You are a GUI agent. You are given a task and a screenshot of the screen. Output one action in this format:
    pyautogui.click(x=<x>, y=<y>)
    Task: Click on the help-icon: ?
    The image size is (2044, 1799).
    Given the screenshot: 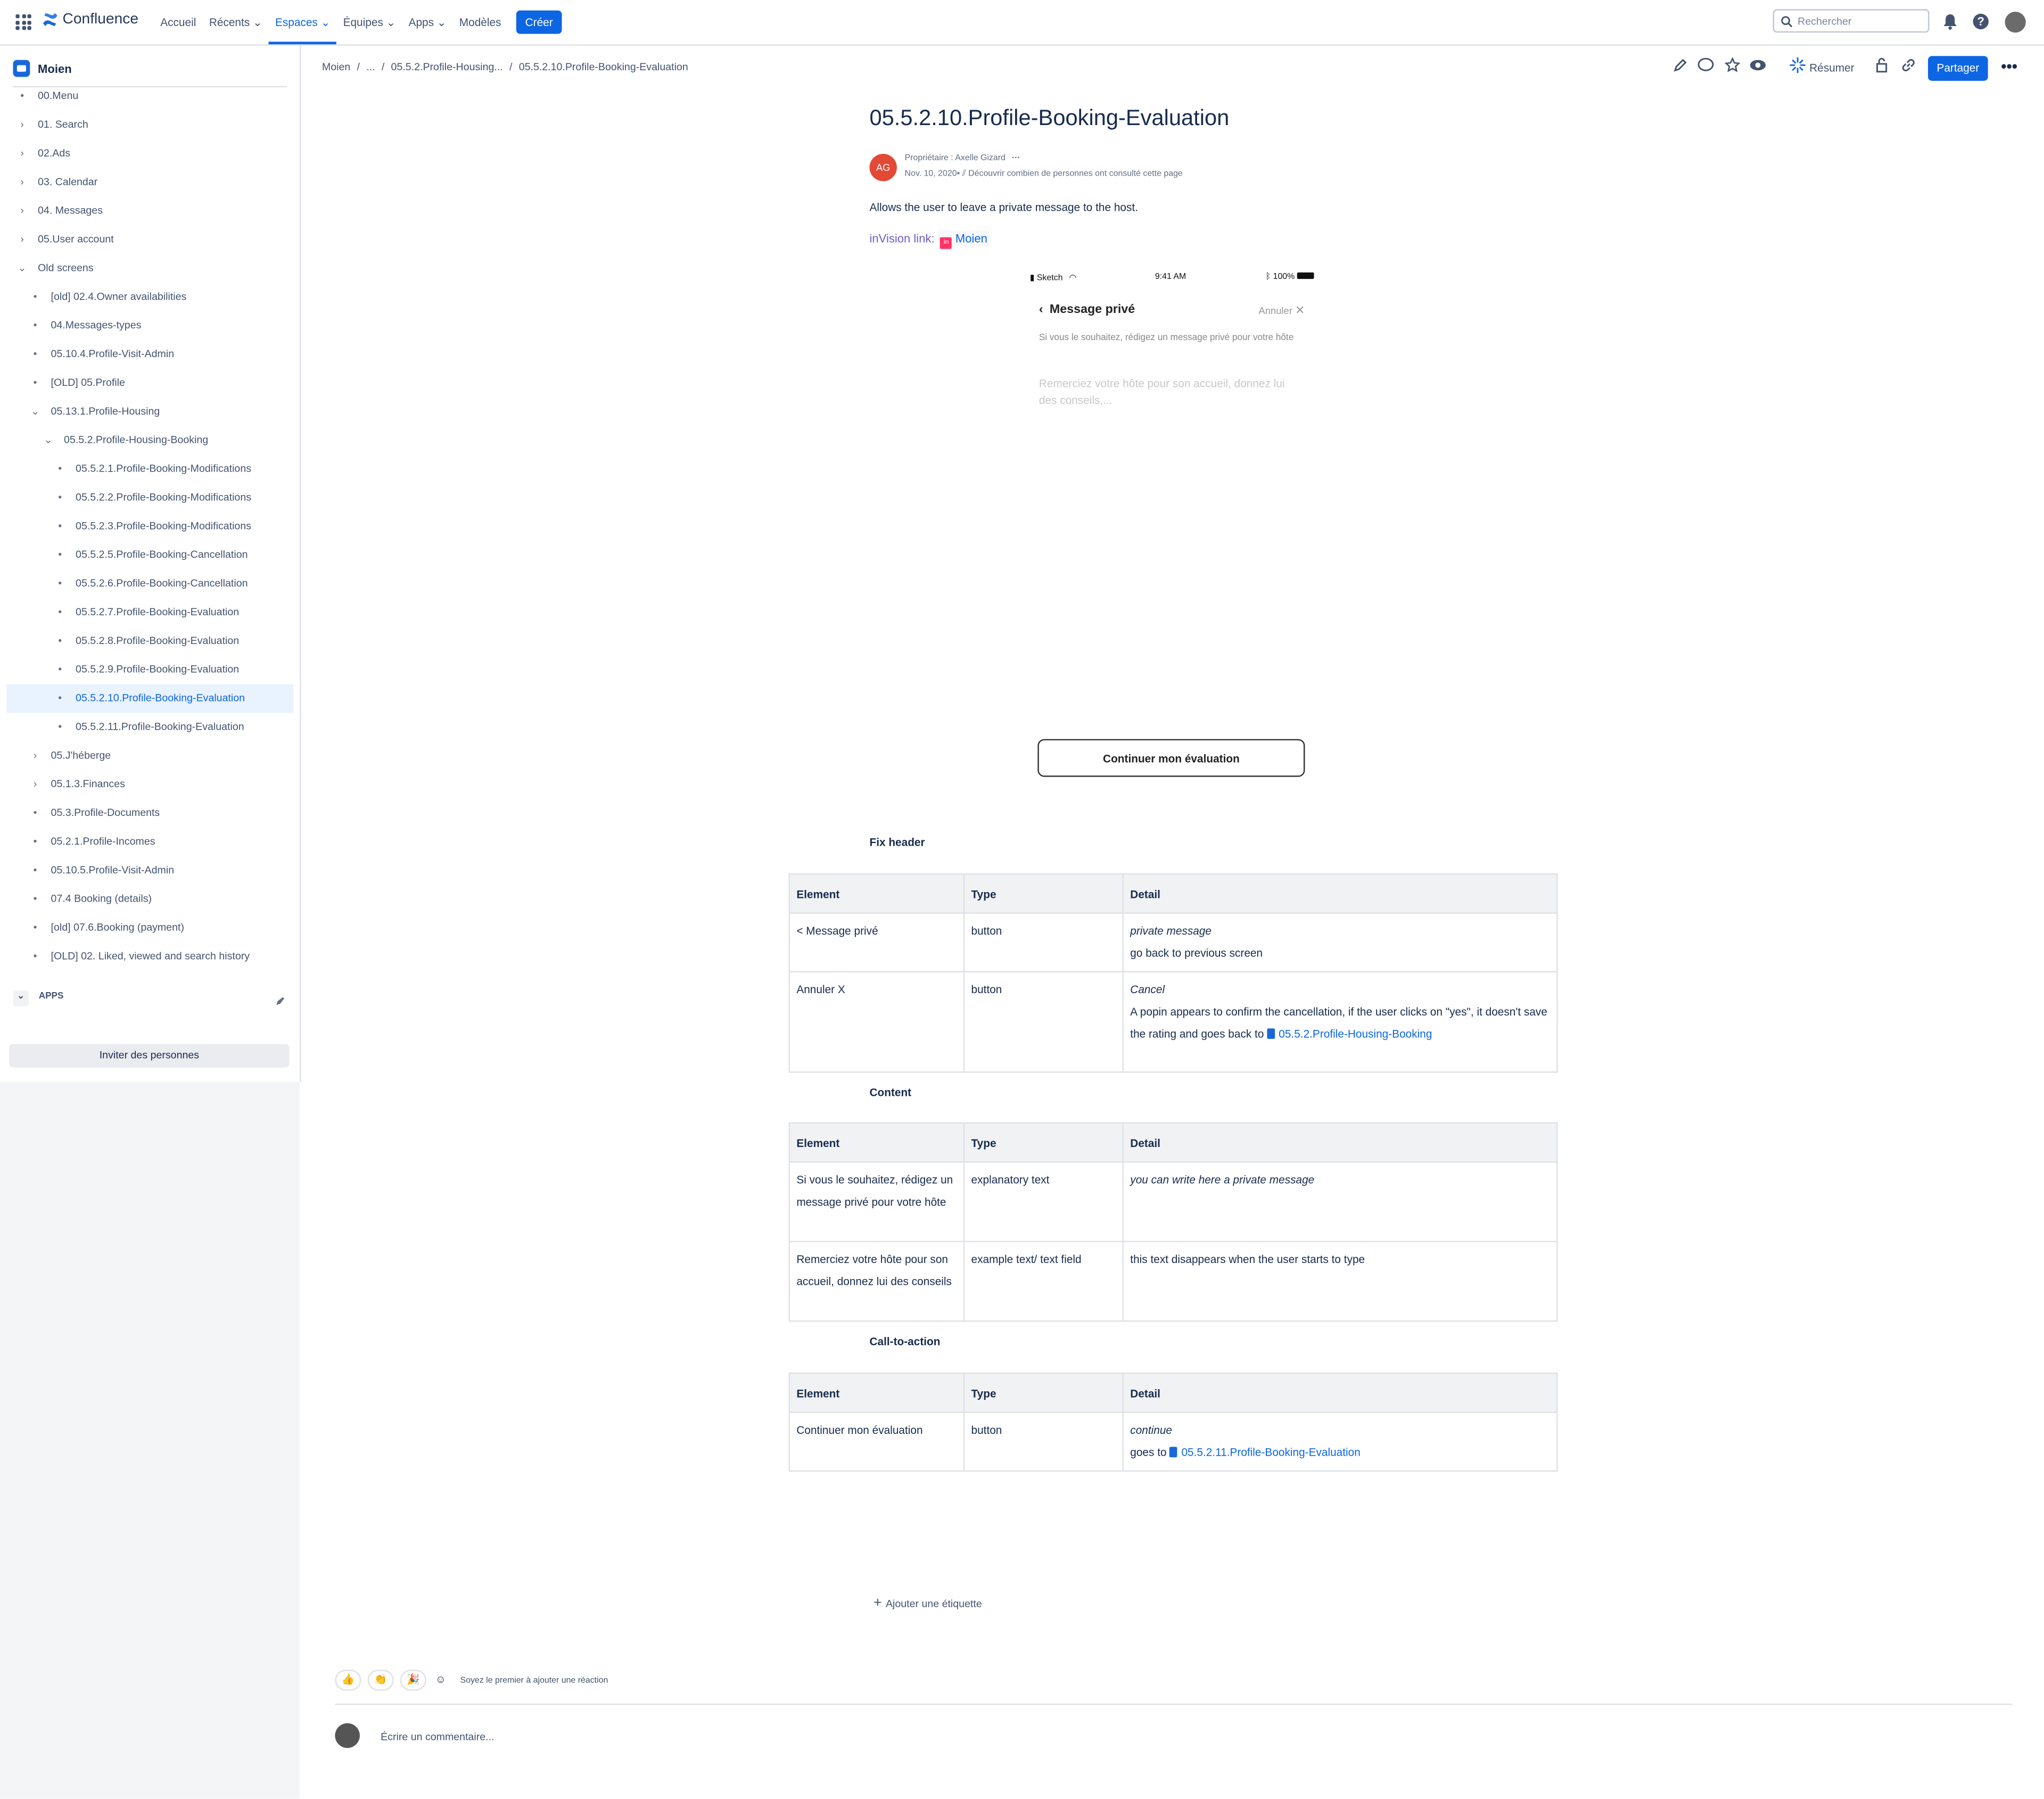 What is the action you would take?
    pyautogui.click(x=1980, y=21)
    